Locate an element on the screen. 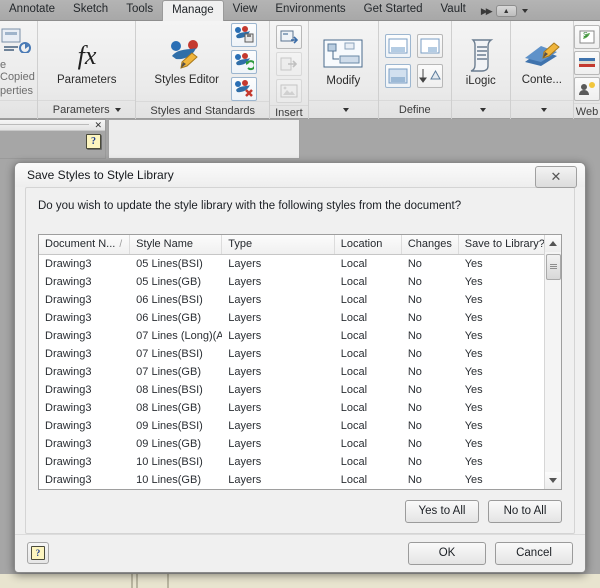 The width and height of the screenshot is (600, 588). ribbon-tab-label: Sketch is located at coordinates (91, 9).